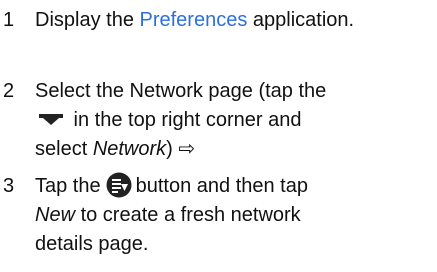 The width and height of the screenshot is (437, 272). I want to click on step-text-segment: button and then tap, so click(221, 186).